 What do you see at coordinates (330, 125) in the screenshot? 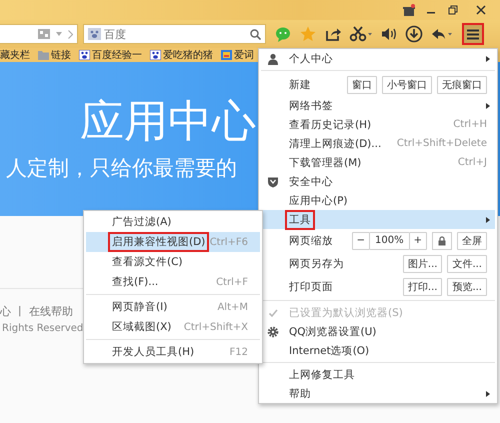
I see `menu-item-label: 查看历史记录(H)` at bounding box center [330, 125].